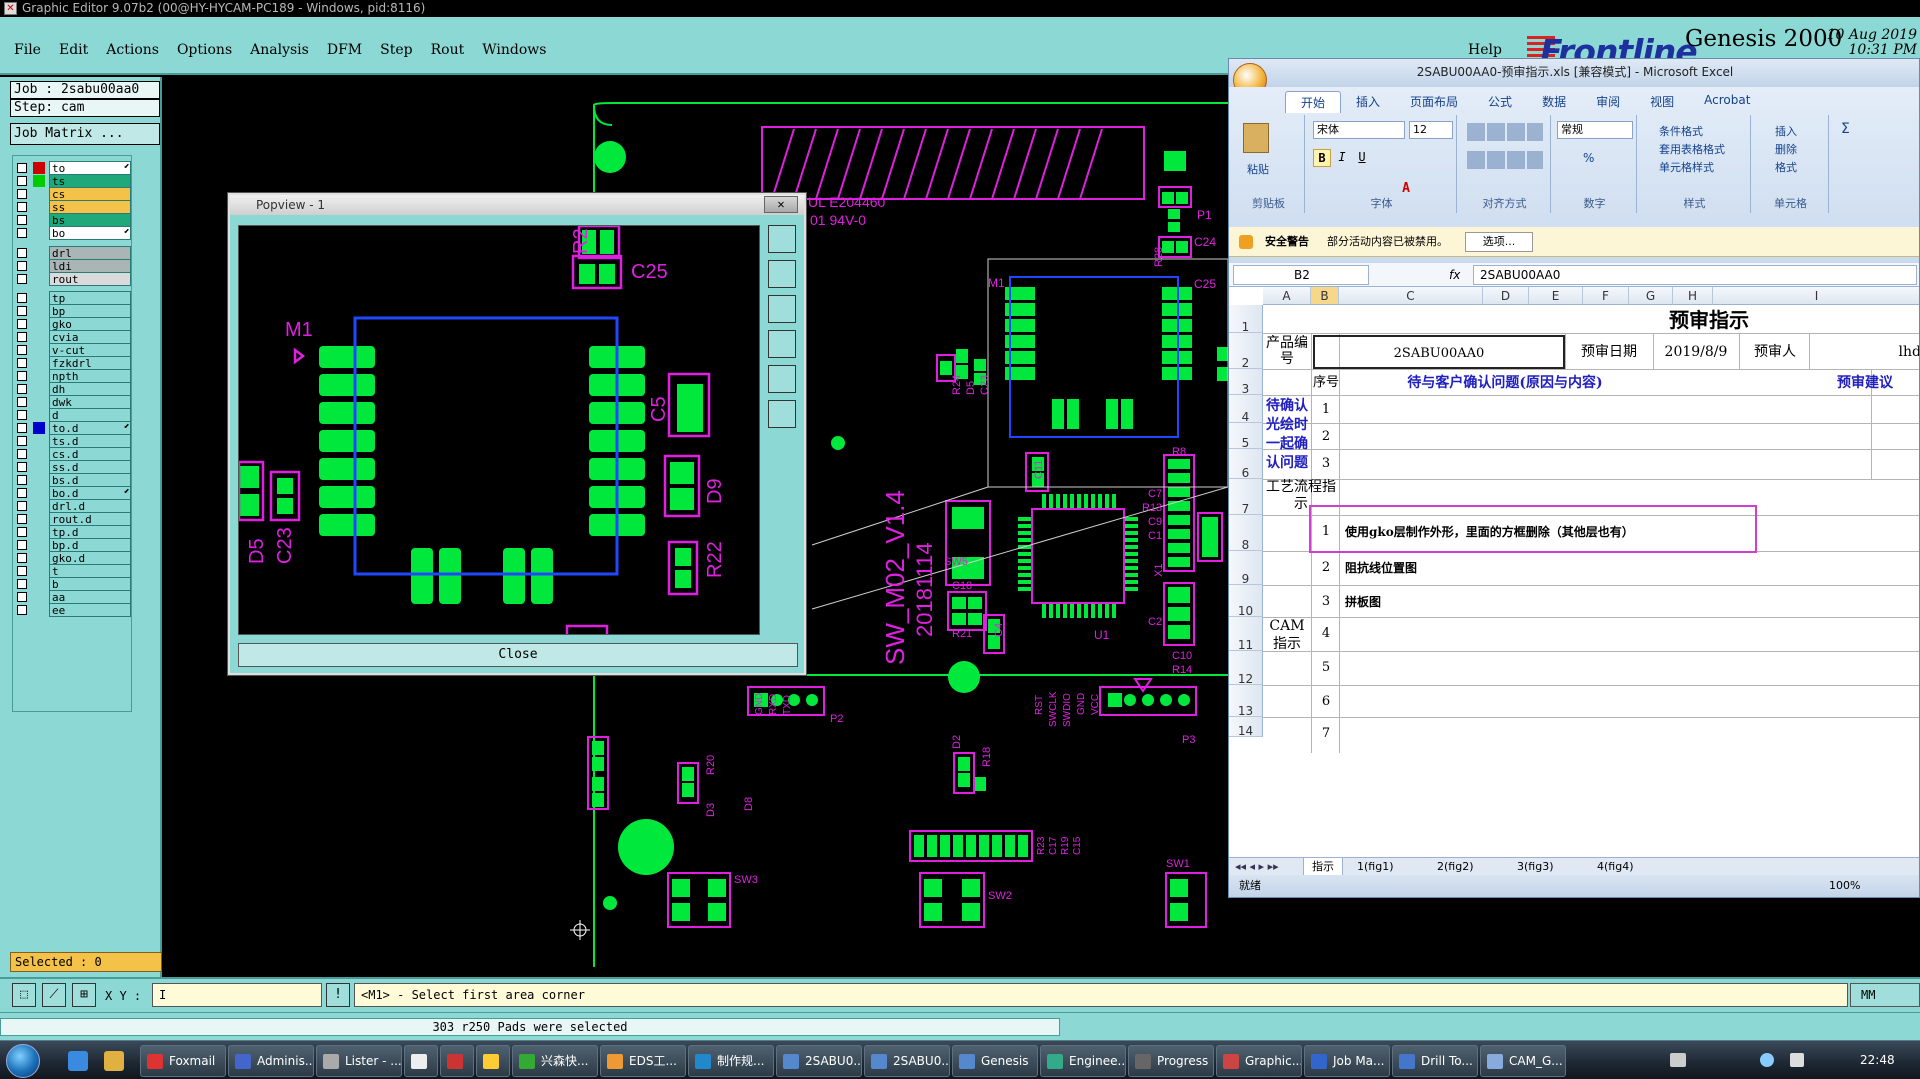  Describe the element at coordinates (1816, 296) in the screenshot. I see `column-header: I` at that location.